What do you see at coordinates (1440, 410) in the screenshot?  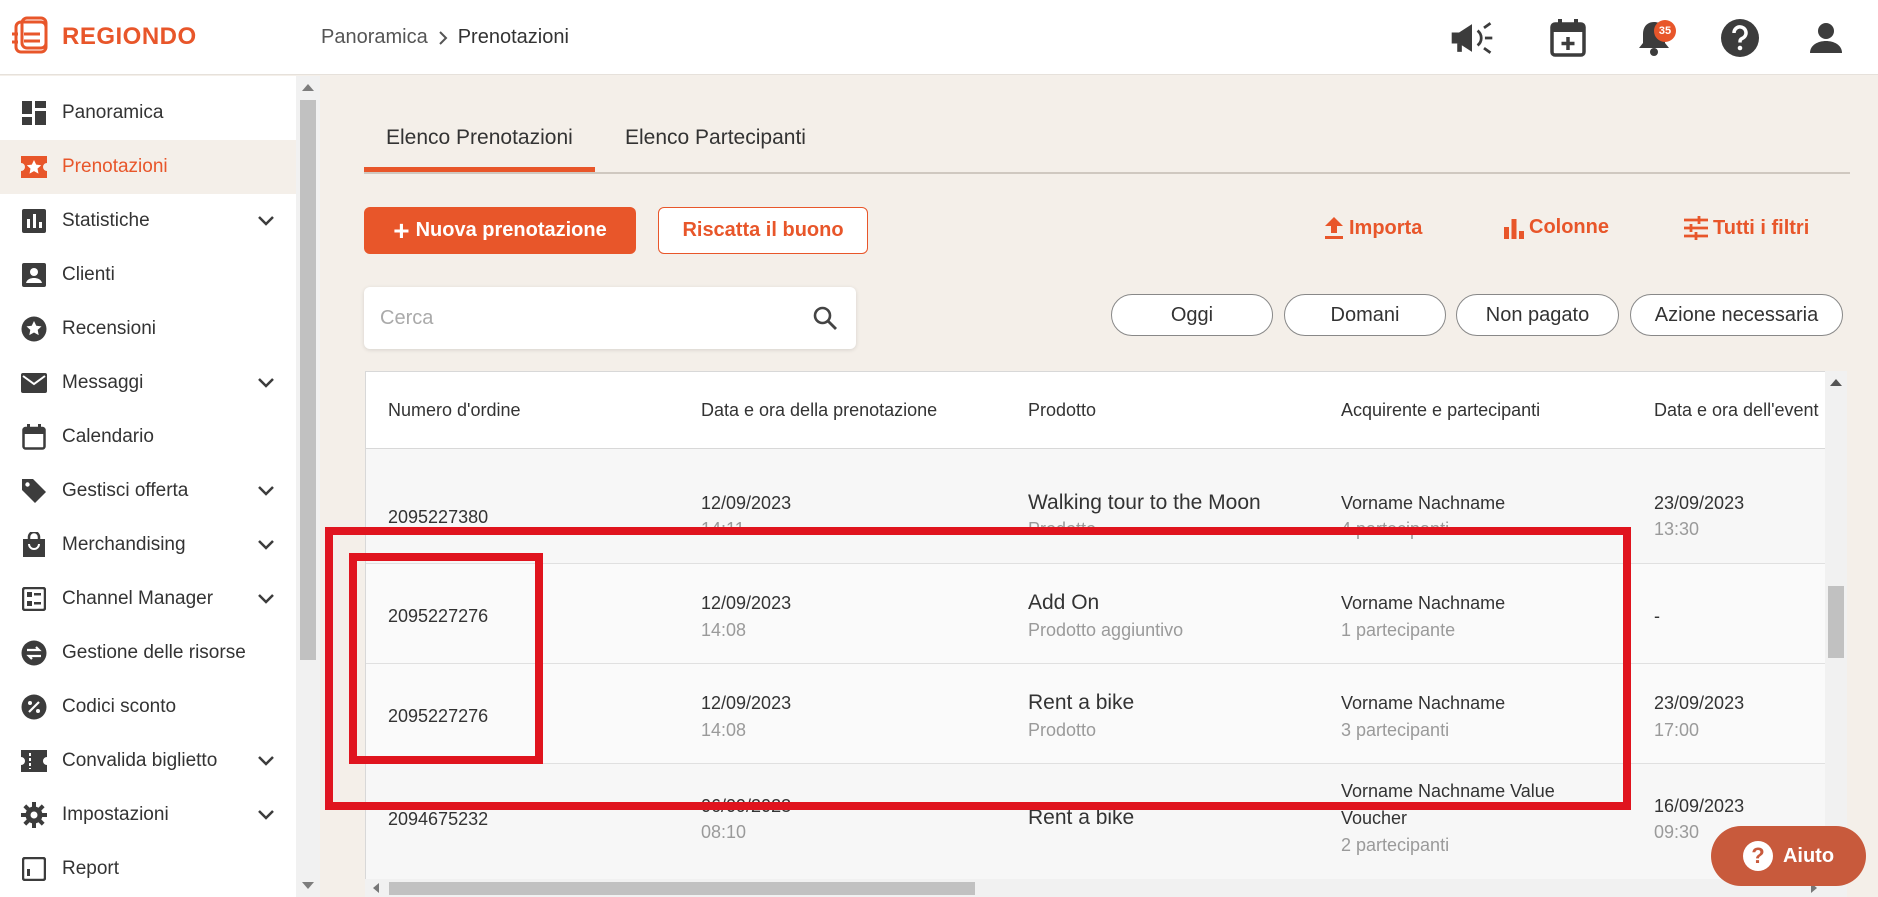 I see `column-header: Acquirente e partecipanti` at bounding box center [1440, 410].